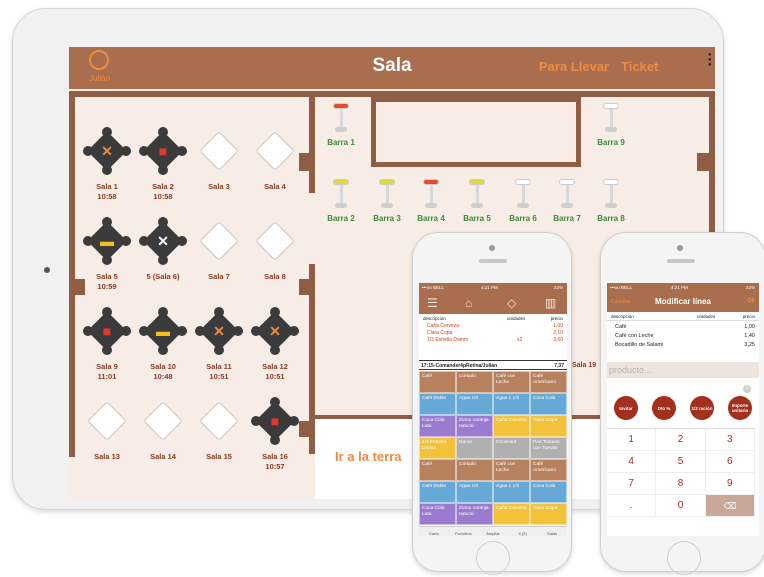  What do you see at coordinates (523, 531) in the screenshot?
I see `tab-4-2-: 4 (2)` at bounding box center [523, 531].